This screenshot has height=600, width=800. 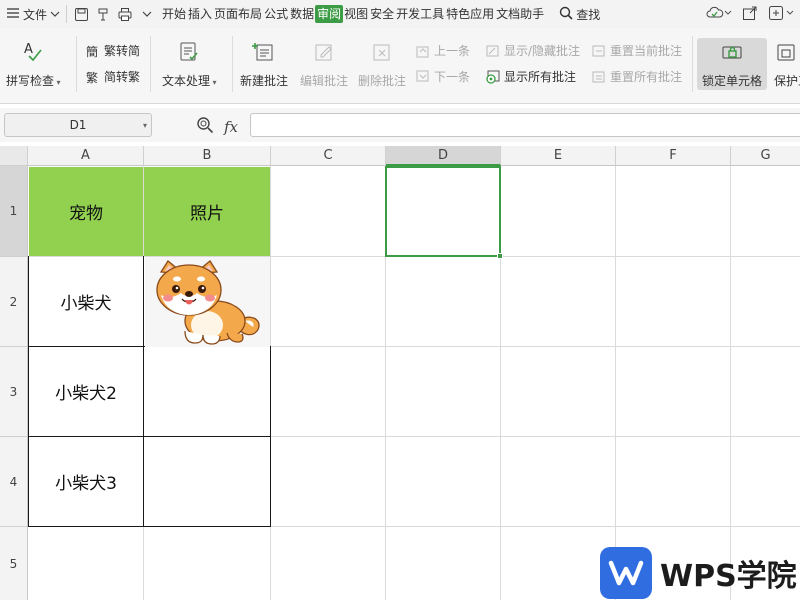 I want to click on tab-review: 审阅, so click(x=329, y=14).